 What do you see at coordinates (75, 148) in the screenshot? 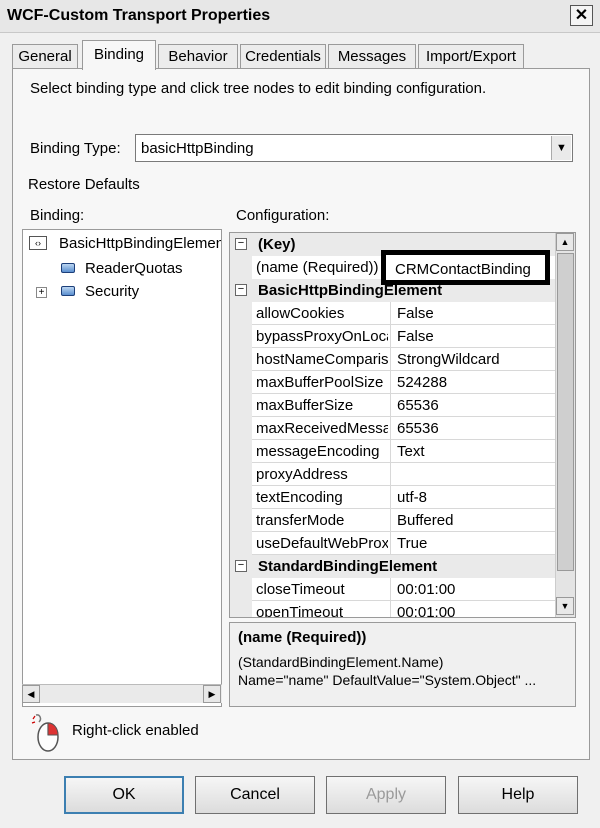
I see `binding-type-label: Binding Type:` at bounding box center [75, 148].